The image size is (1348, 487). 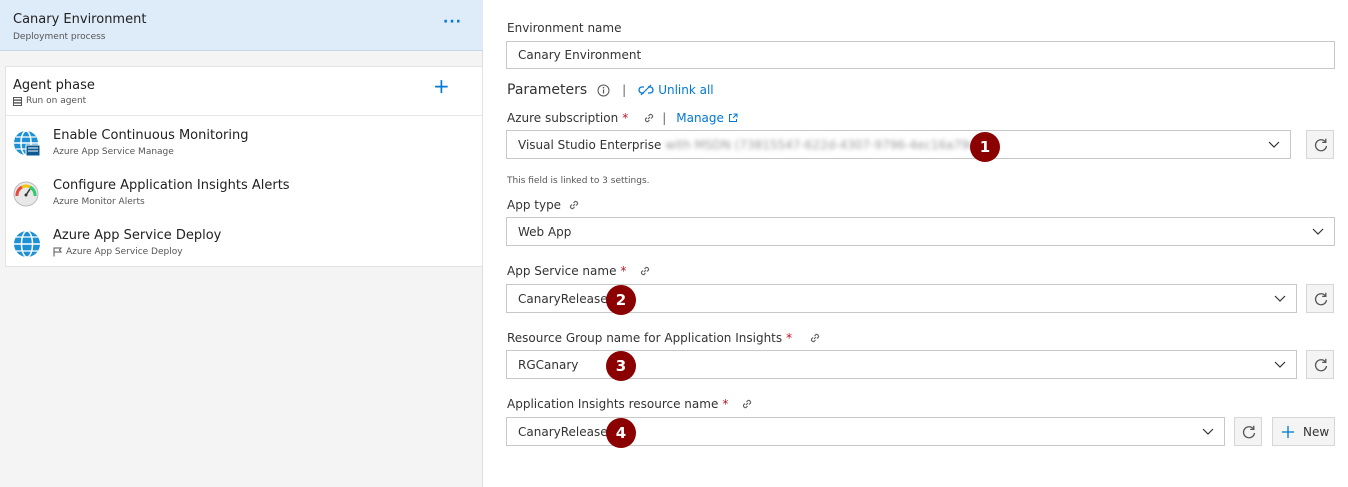 What do you see at coordinates (700, 118) in the screenshot?
I see `manage-link: Manage` at bounding box center [700, 118].